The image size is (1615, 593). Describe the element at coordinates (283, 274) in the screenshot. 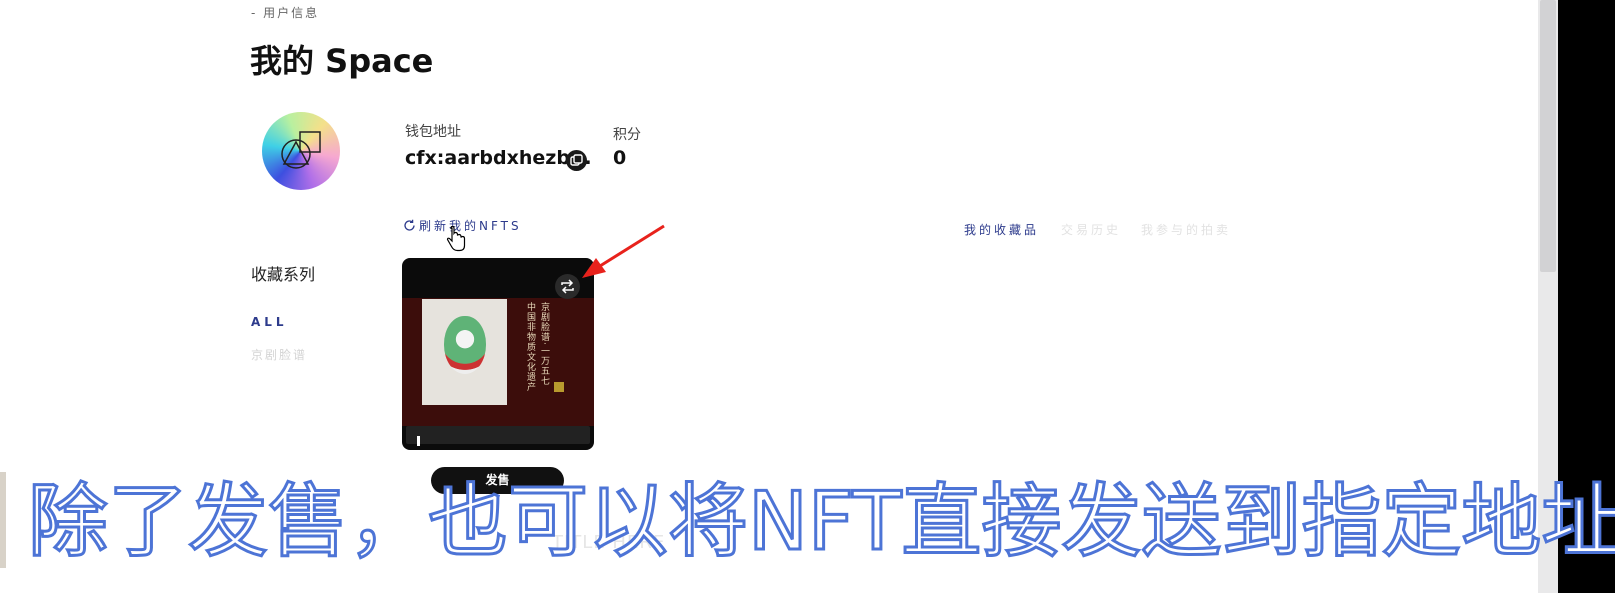

I see `collections-title: 收藏系列` at that location.